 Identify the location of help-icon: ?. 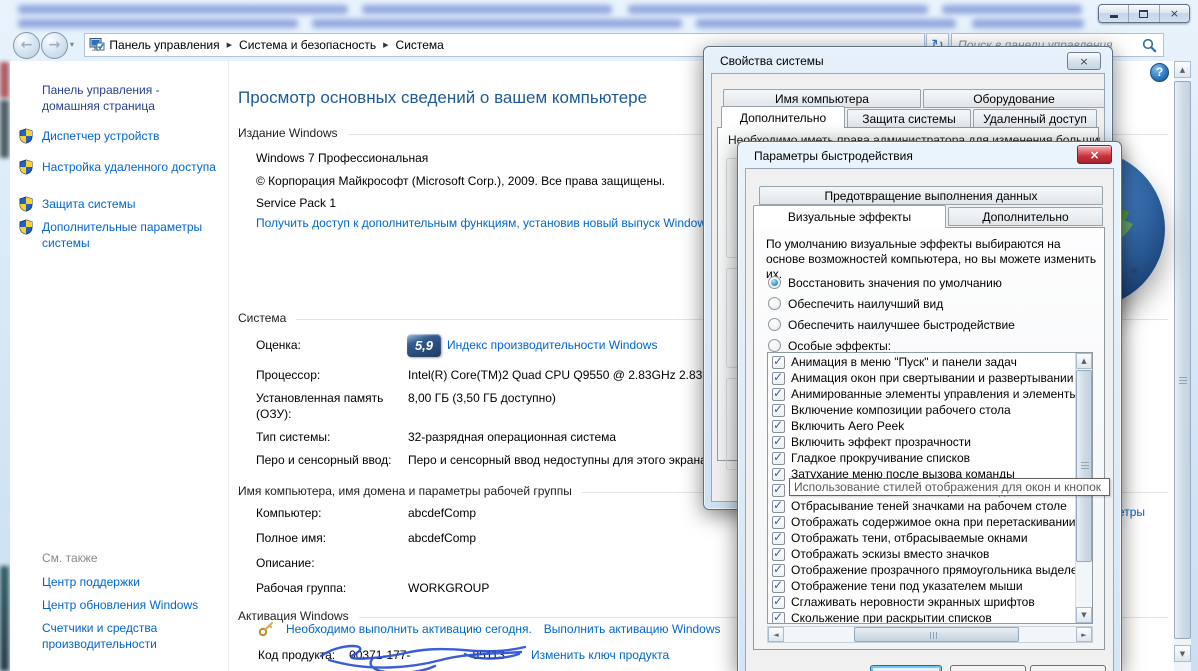
(1159, 72).